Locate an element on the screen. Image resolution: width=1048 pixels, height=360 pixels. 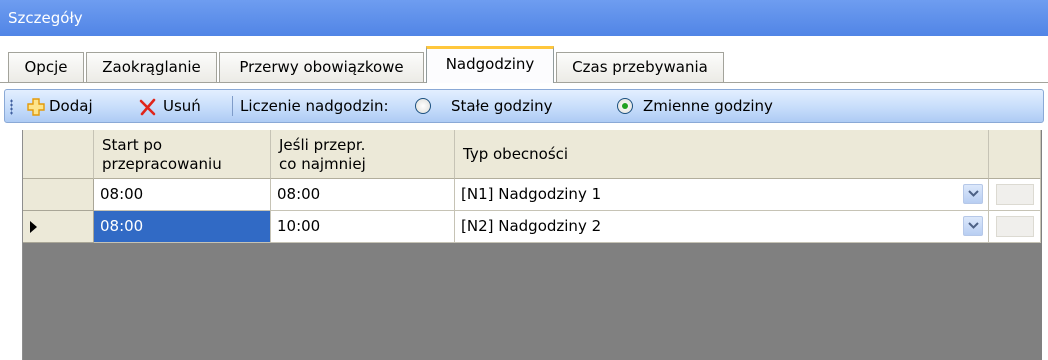
current-row-arrow-icon is located at coordinates (33, 227).